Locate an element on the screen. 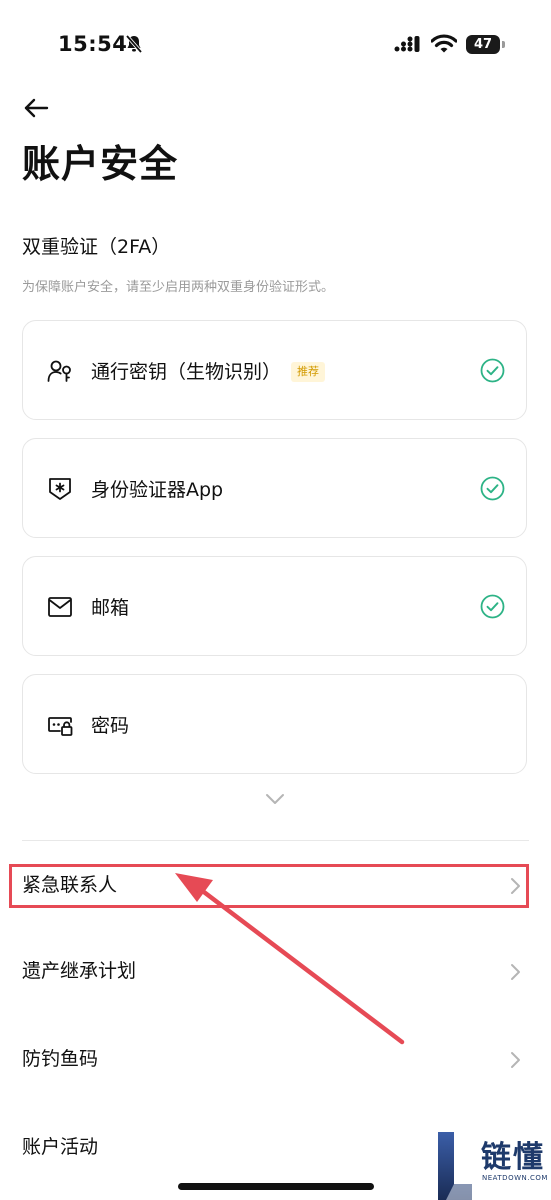  page-title: 账户安全 is located at coordinates (100, 164).